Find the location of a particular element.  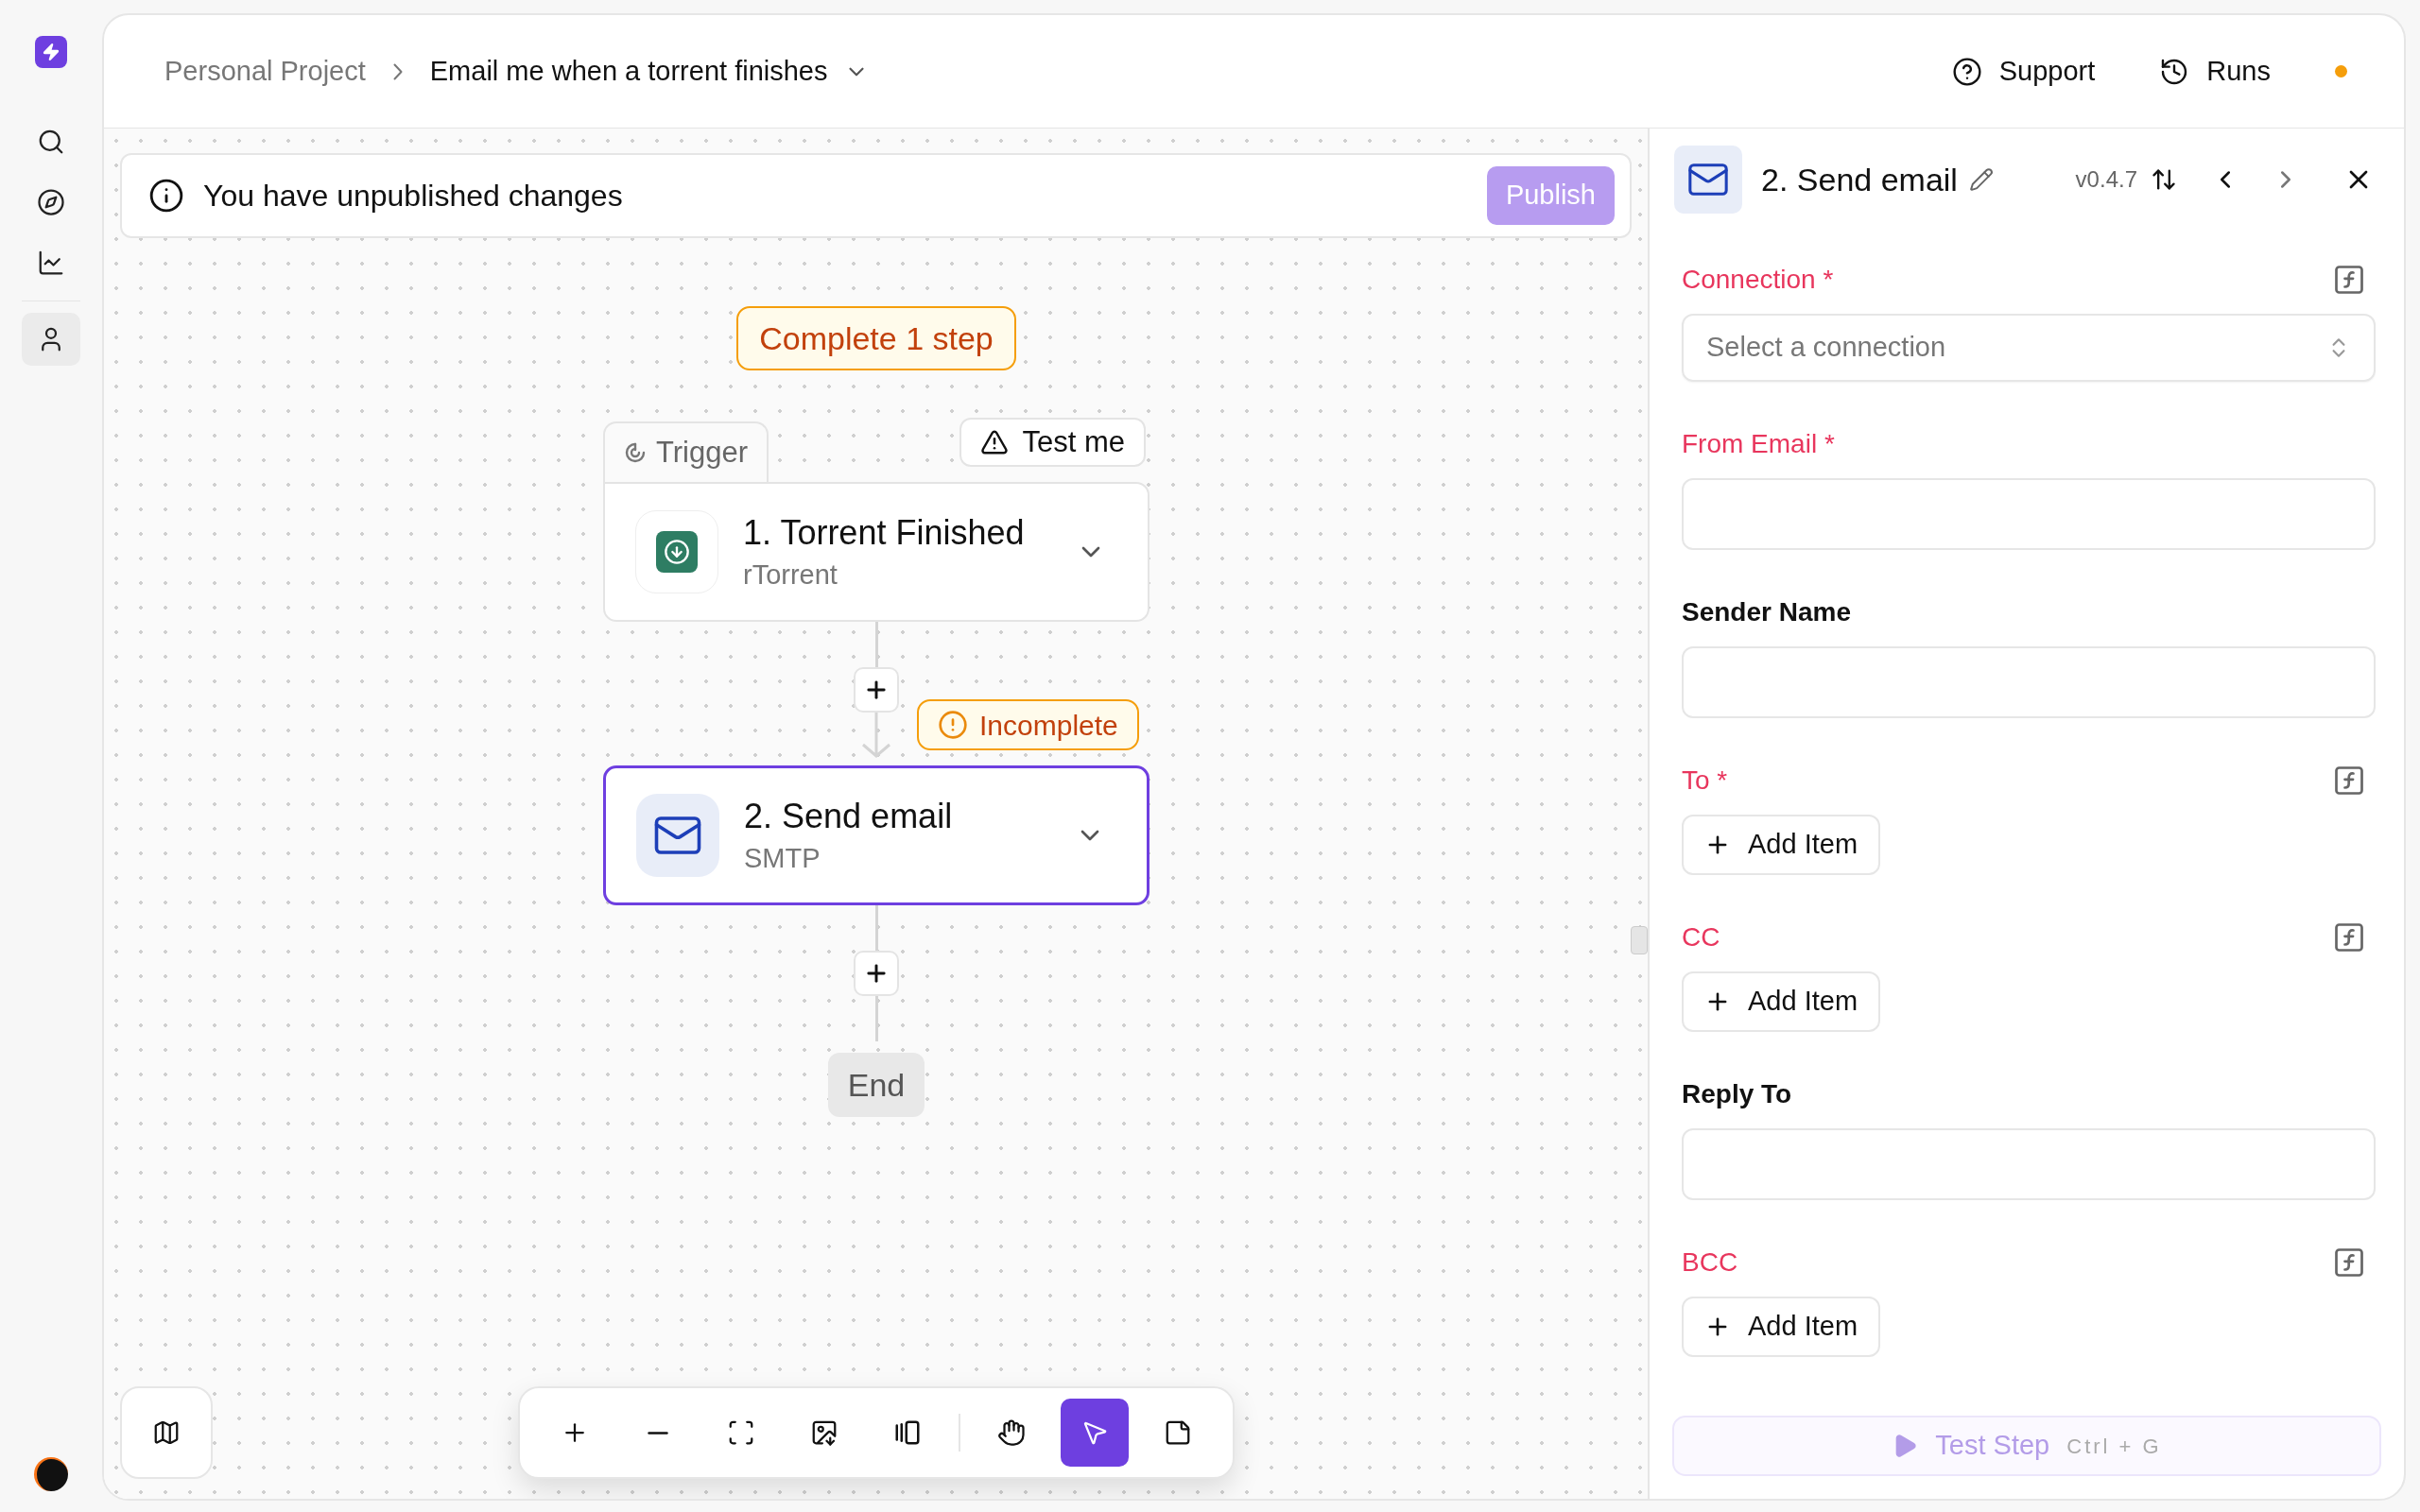

edit-icon is located at coordinates (1981, 179).